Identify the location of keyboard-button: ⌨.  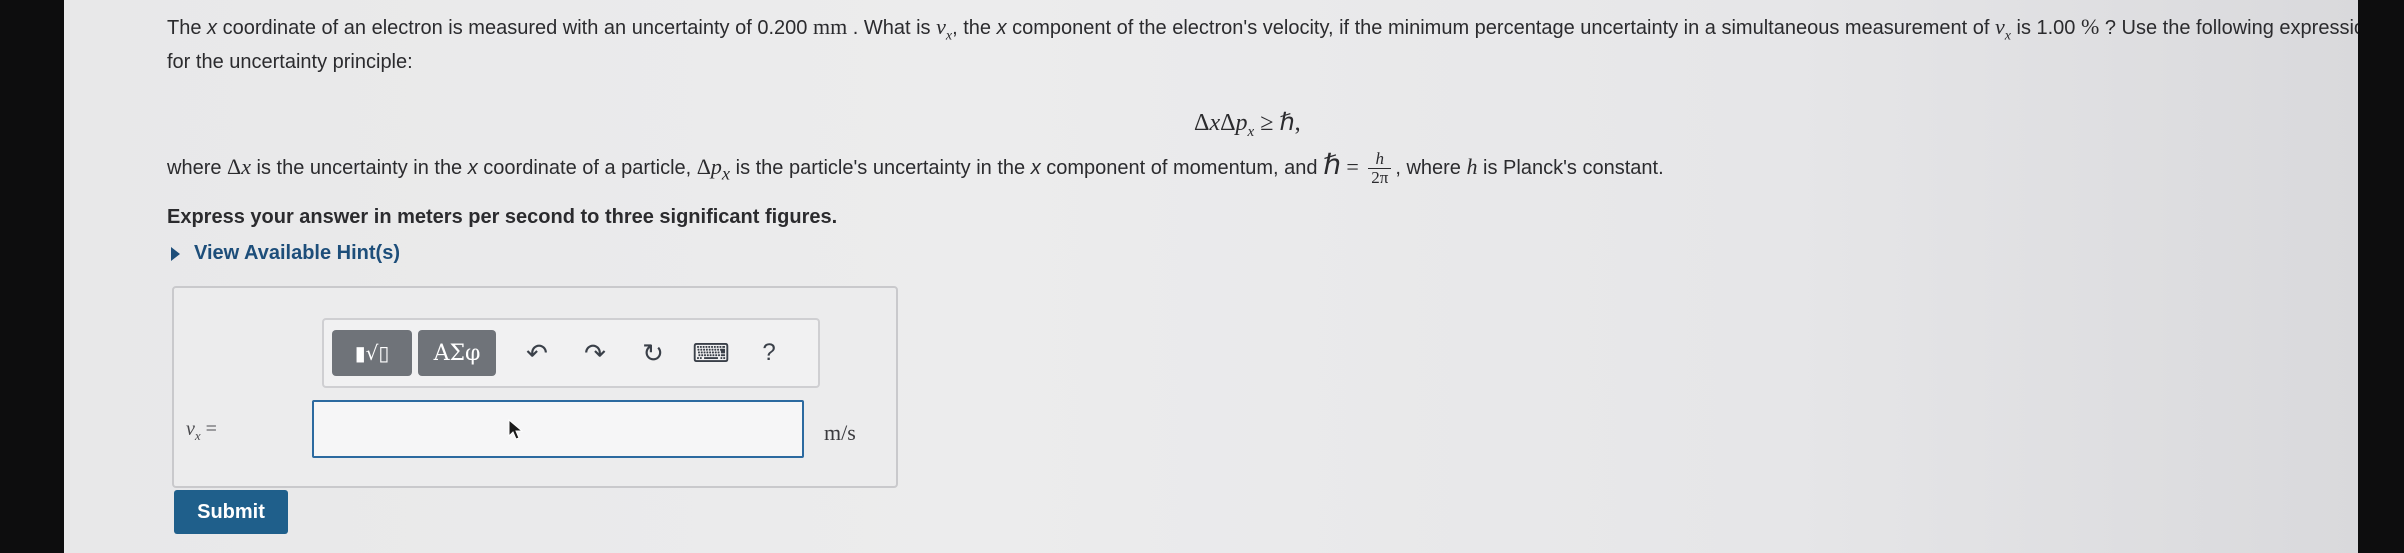
(711, 353).